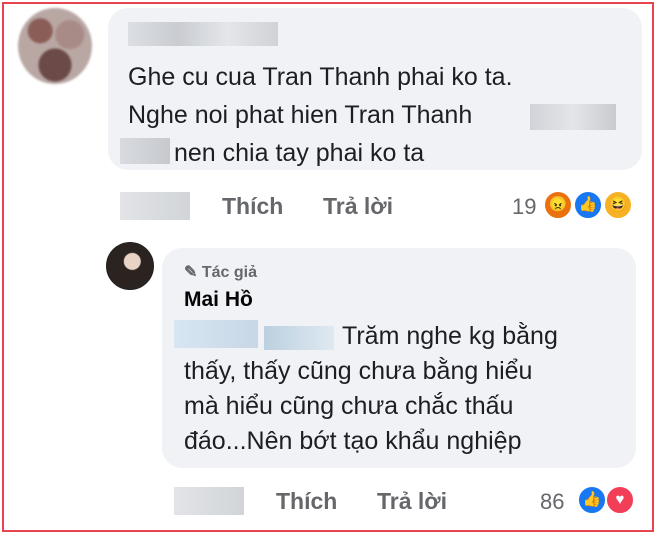  What do you see at coordinates (618, 205) in the screenshot?
I see `haha-icon: 😆` at bounding box center [618, 205].